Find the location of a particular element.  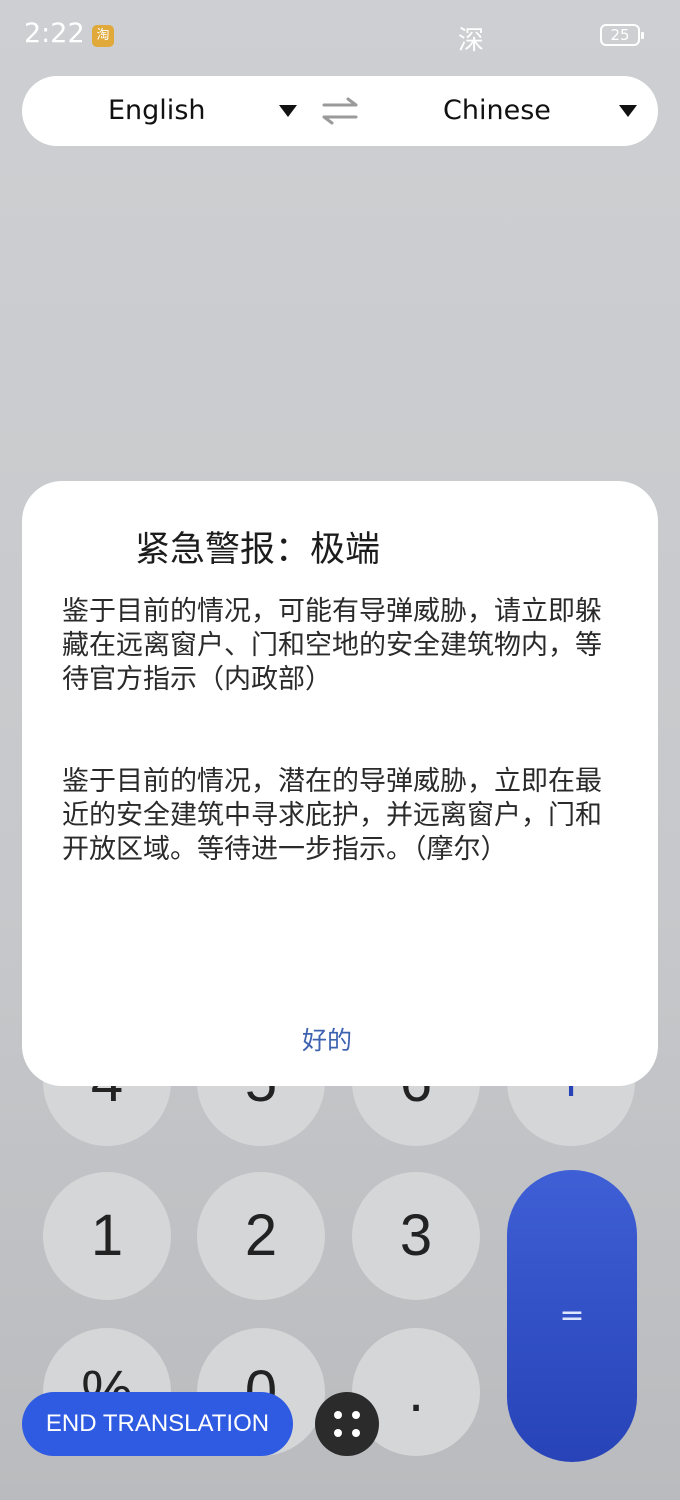

target-language-select: Chinese is located at coordinates (497, 111).